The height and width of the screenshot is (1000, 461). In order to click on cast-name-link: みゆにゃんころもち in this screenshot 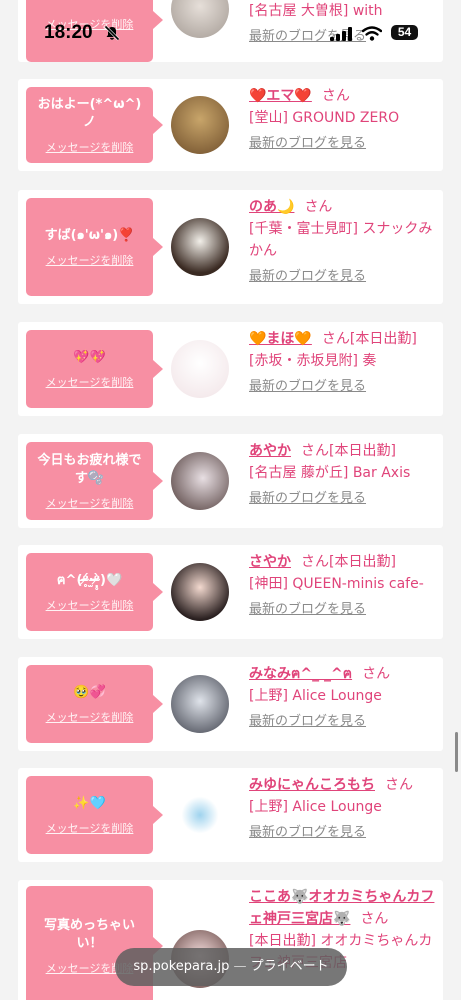, I will do `click(312, 785)`.